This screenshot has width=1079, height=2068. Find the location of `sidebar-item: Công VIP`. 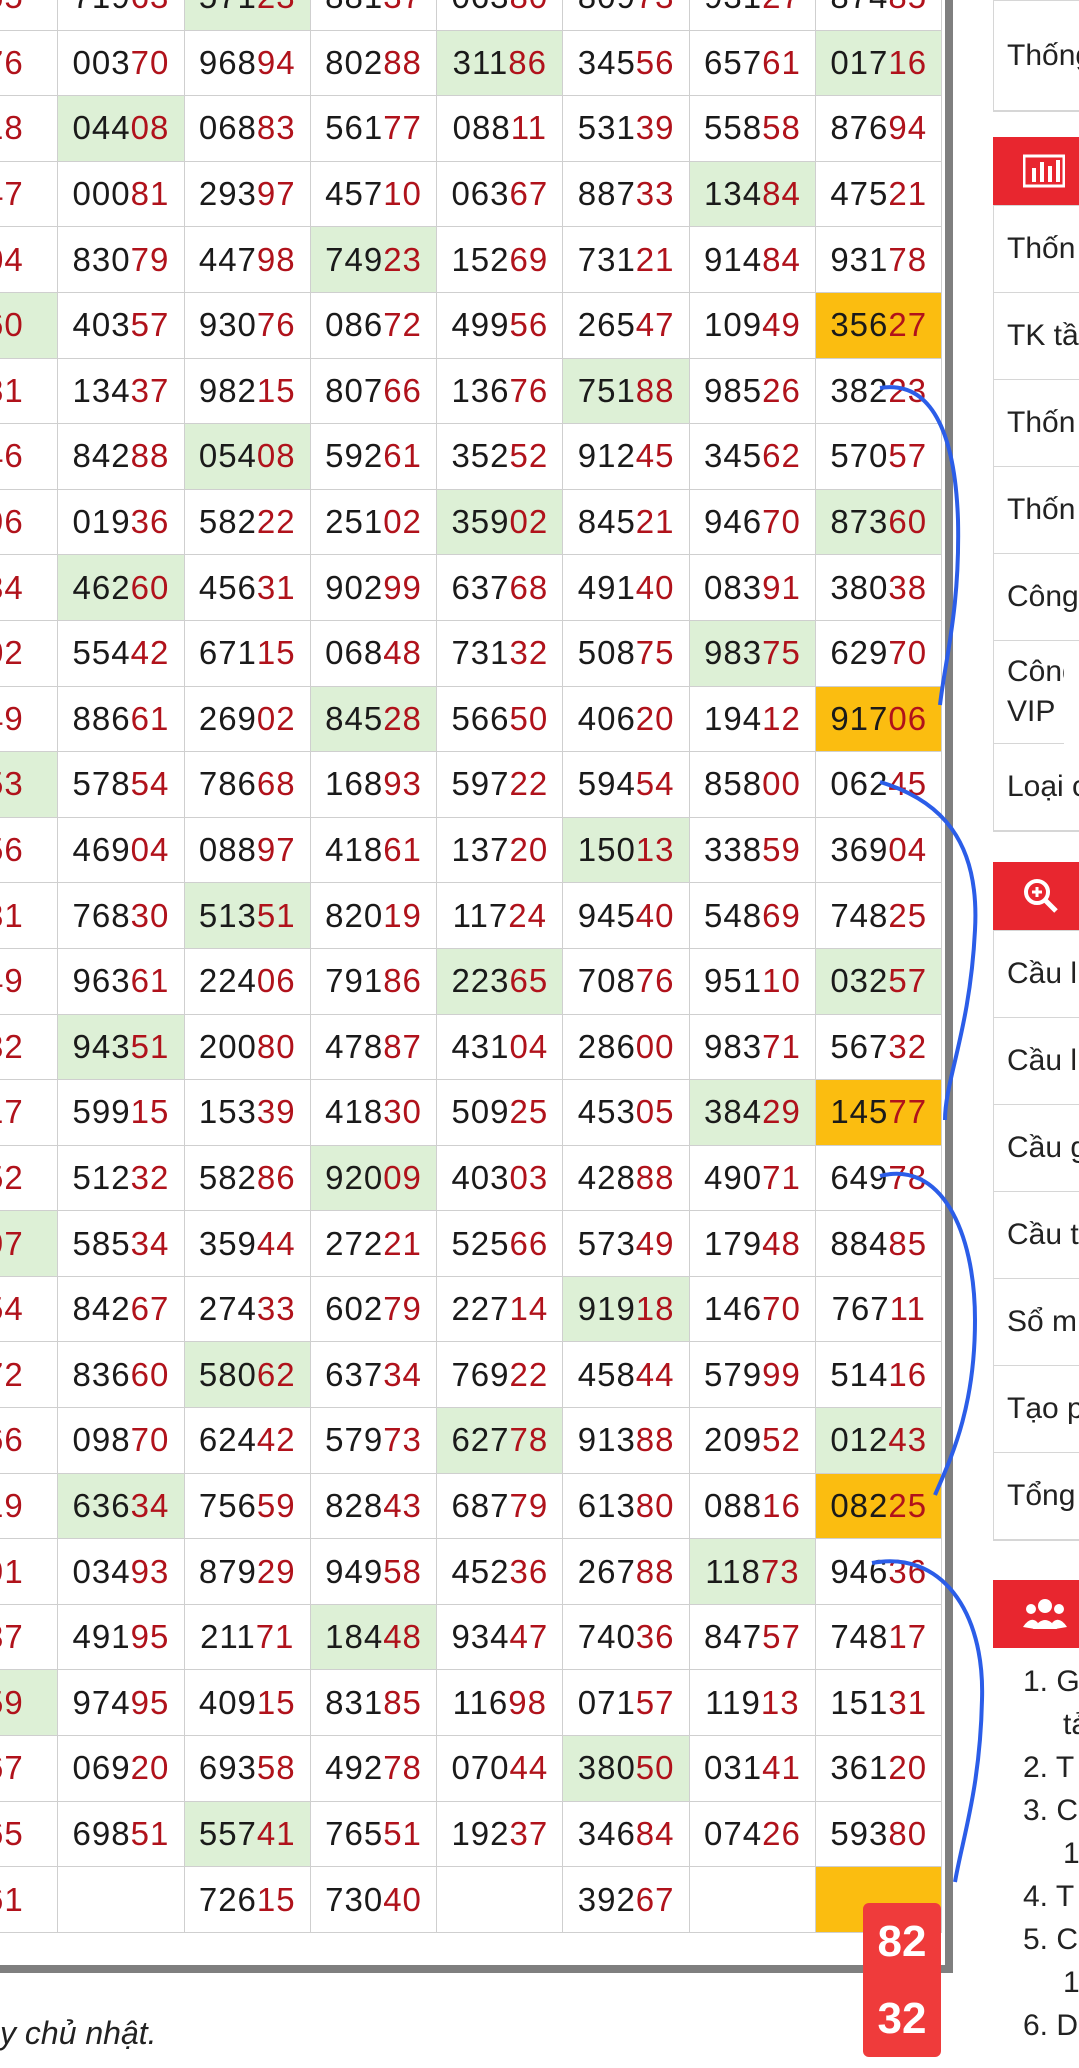

sidebar-item: Công VIP is located at coordinates (1029, 692).